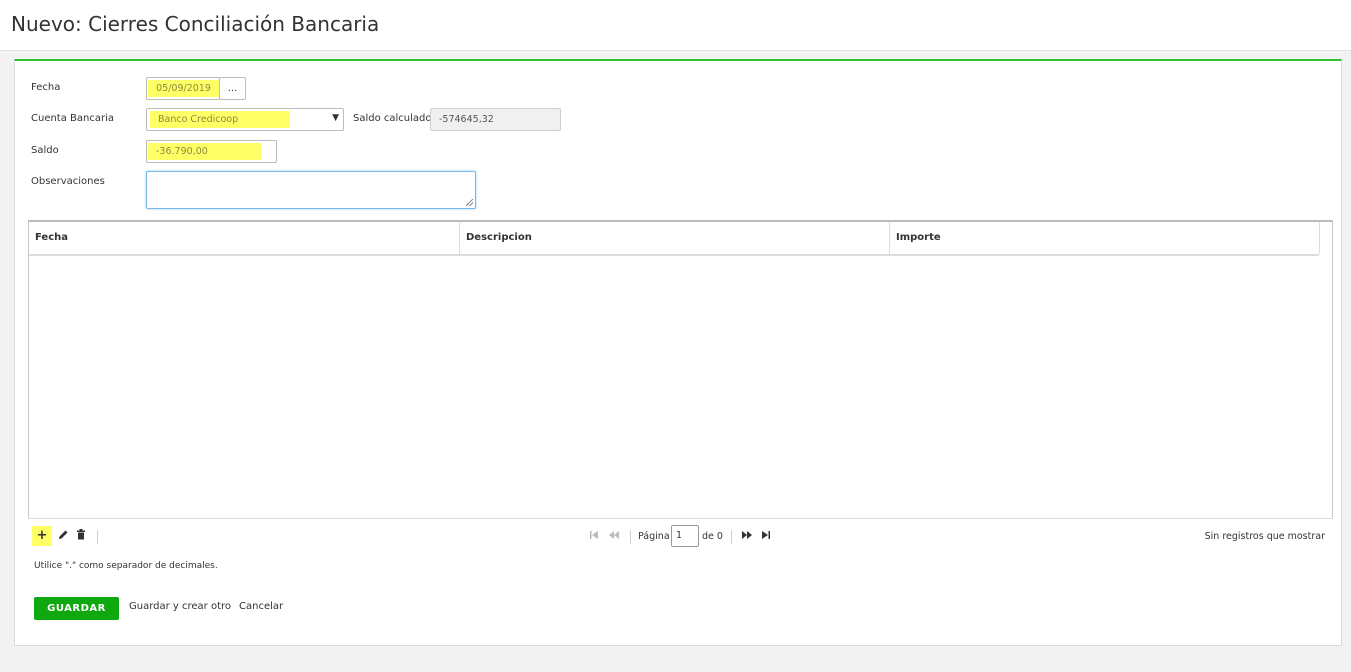 This screenshot has width=1351, height=672. I want to click on saldo-value: -36.790,00, so click(204, 151).